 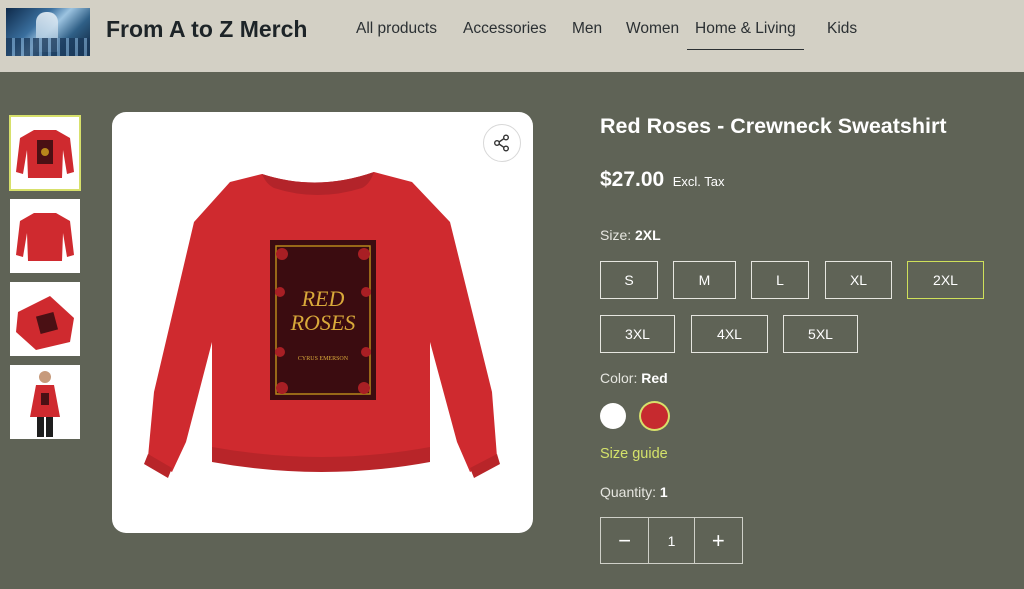 I want to click on product-title: Red Roses - Crewneck Sweatshirt, so click(x=773, y=126).